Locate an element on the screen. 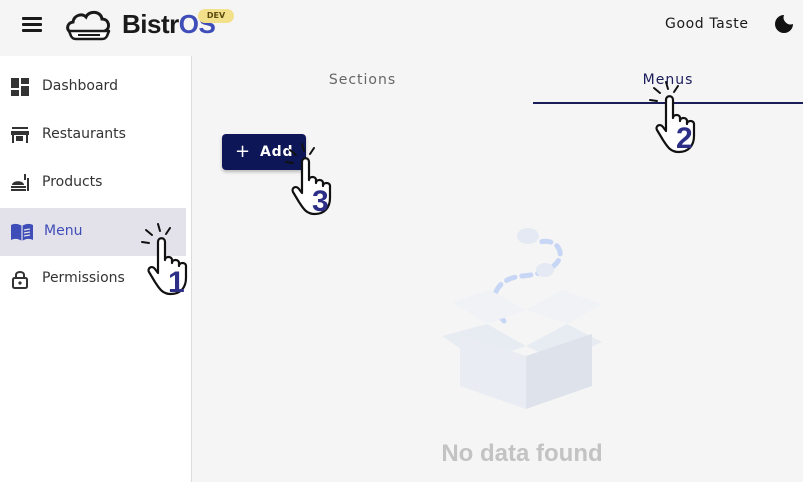 This screenshot has width=803, height=482. sidebar-item-label: Dashboard is located at coordinates (80, 86).